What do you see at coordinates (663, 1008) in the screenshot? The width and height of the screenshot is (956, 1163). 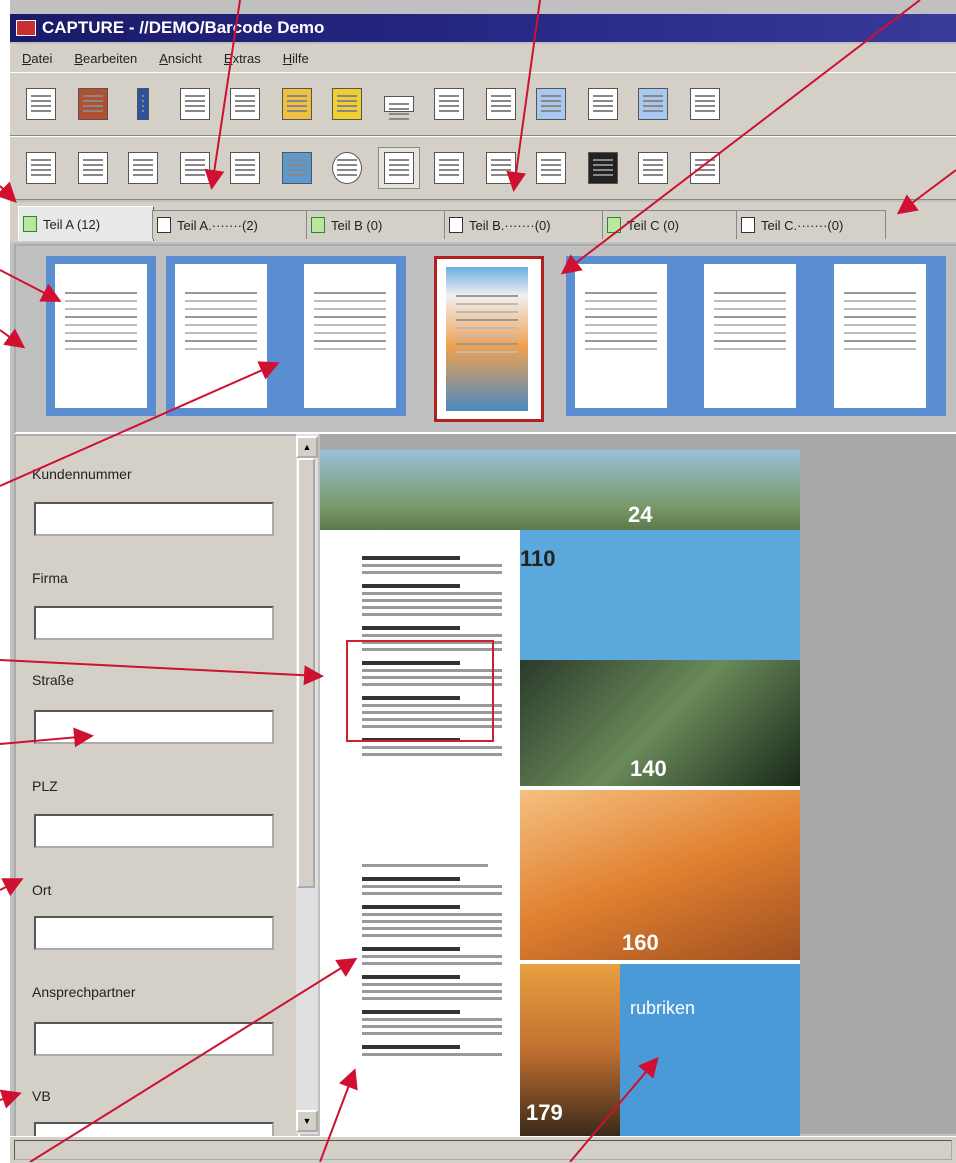 I see `rubriken-heading: rubriken` at bounding box center [663, 1008].